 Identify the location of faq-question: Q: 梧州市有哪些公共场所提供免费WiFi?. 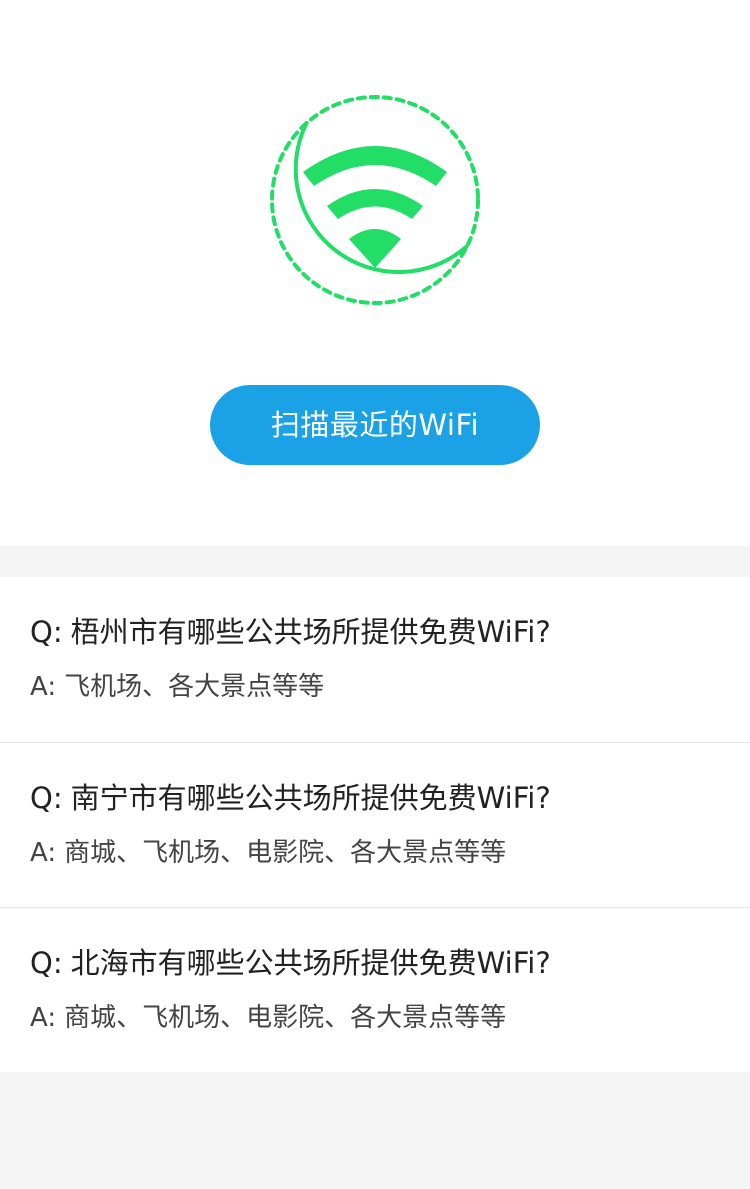
(375, 632).